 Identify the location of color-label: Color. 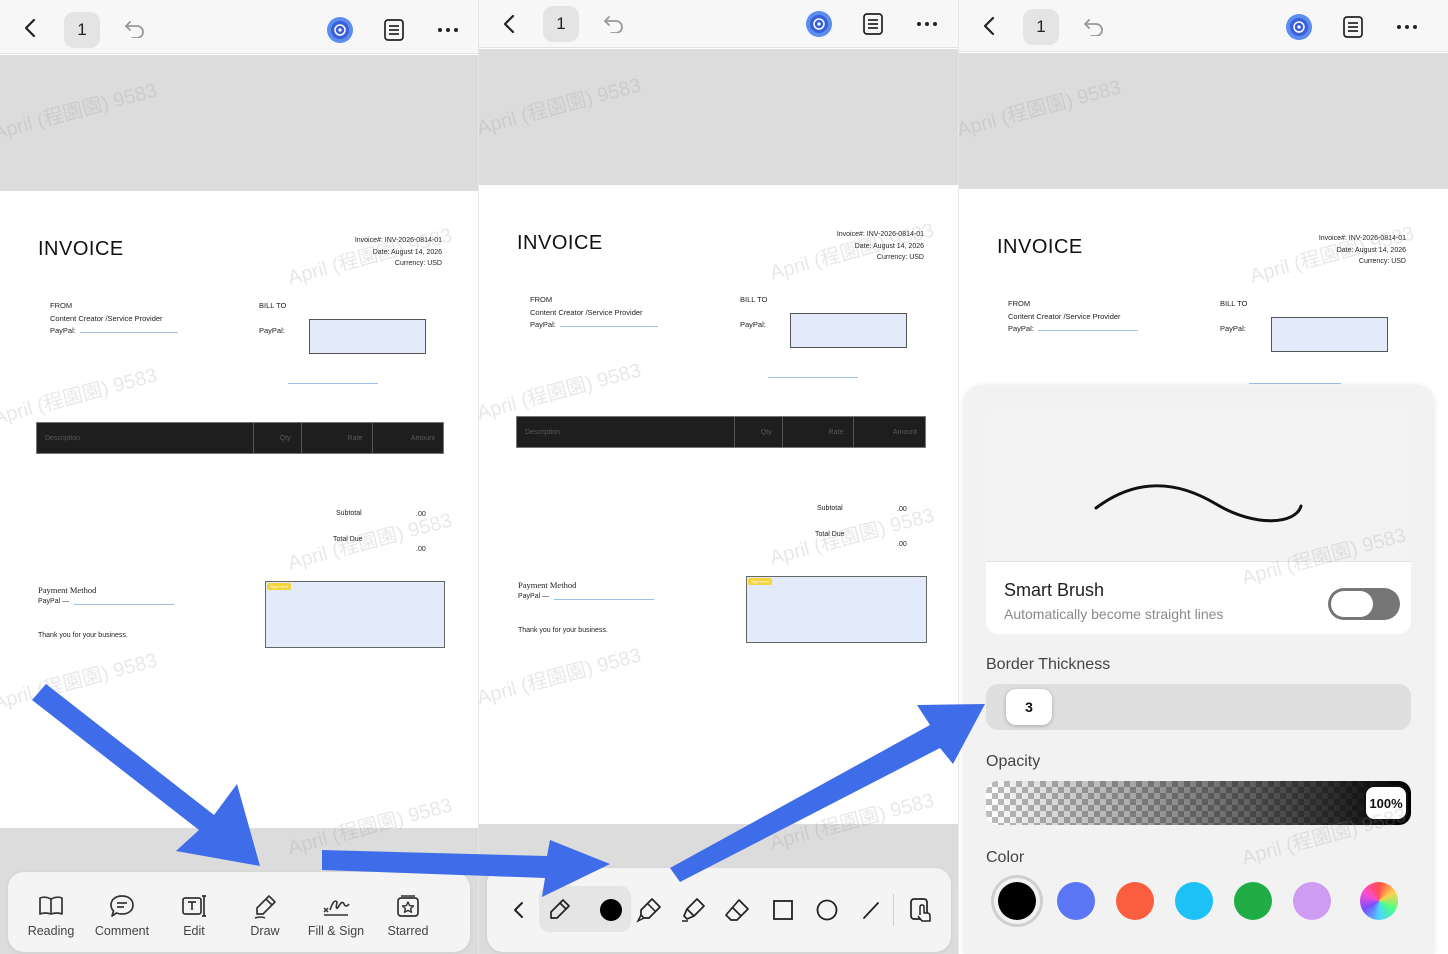
(1005, 857).